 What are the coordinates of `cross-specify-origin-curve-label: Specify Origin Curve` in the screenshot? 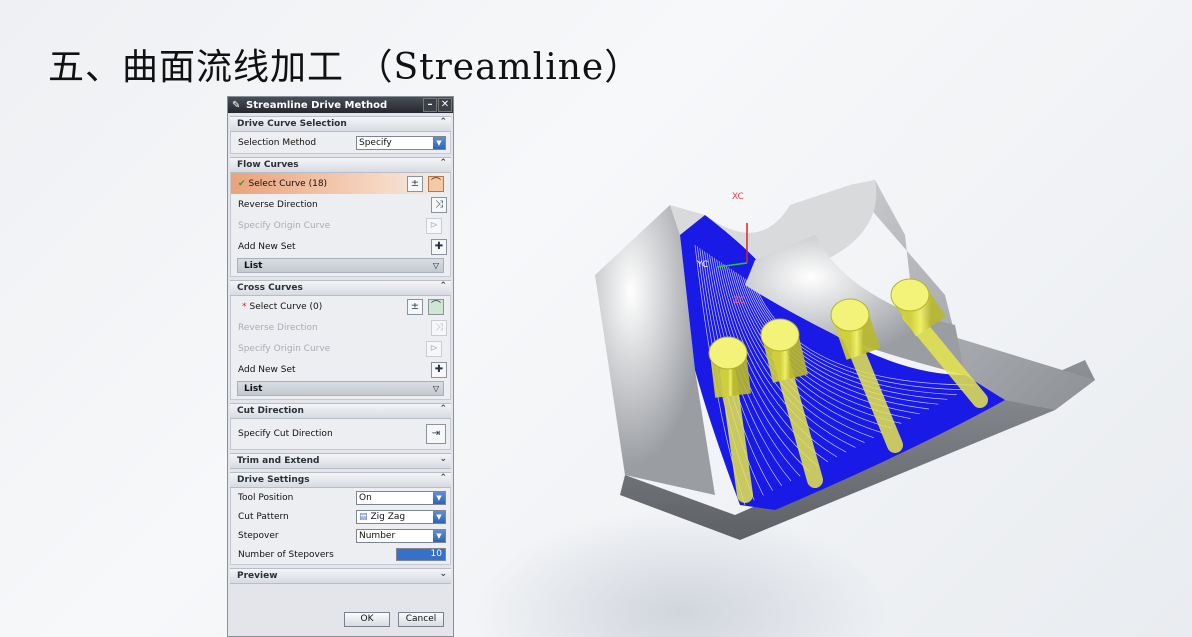 It's located at (284, 348).